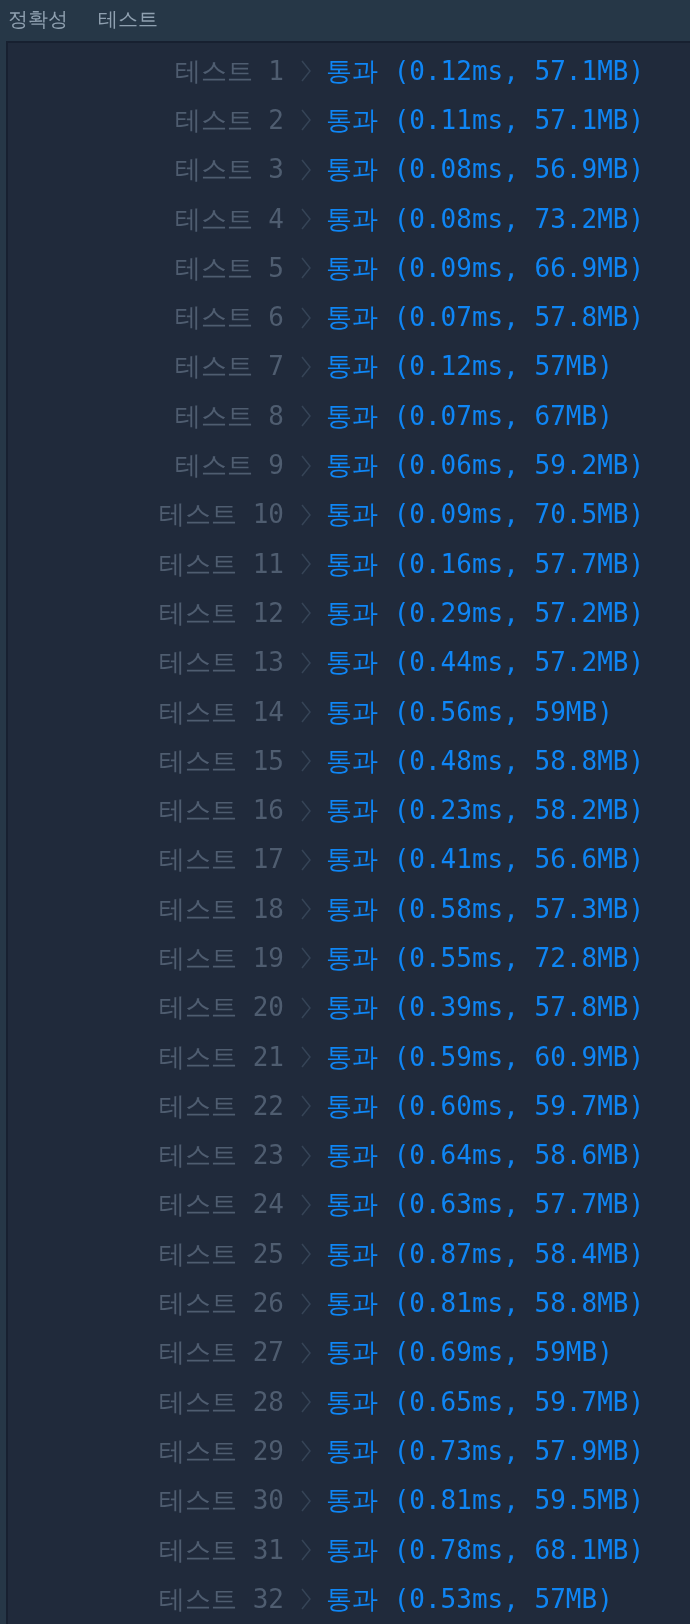  Describe the element at coordinates (485, 71) in the screenshot. I see `test-result: 통과 (0.12ms, 57.1MB)` at that location.